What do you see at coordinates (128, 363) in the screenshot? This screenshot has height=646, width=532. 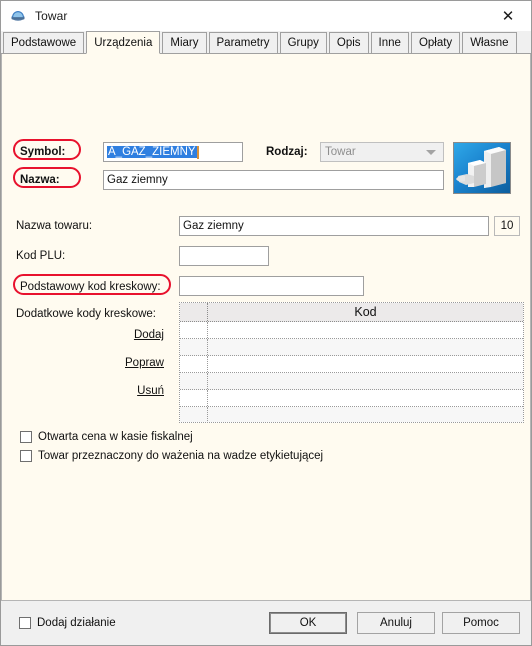 I see `popraw-link: Popraw` at bounding box center [128, 363].